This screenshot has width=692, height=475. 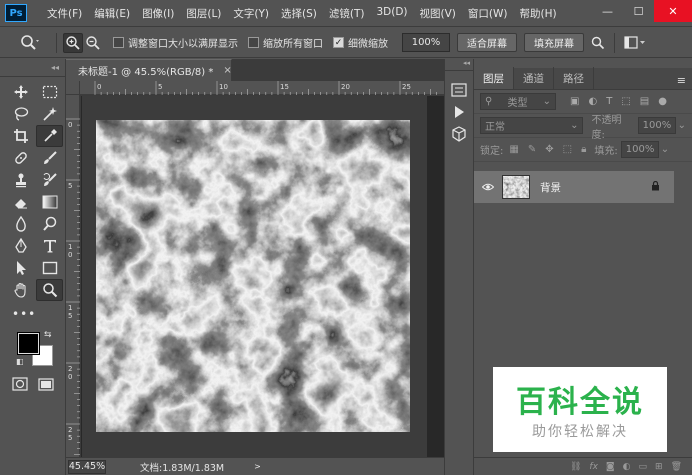 What do you see at coordinates (49, 202) in the screenshot?
I see `gradient-tool` at bounding box center [49, 202].